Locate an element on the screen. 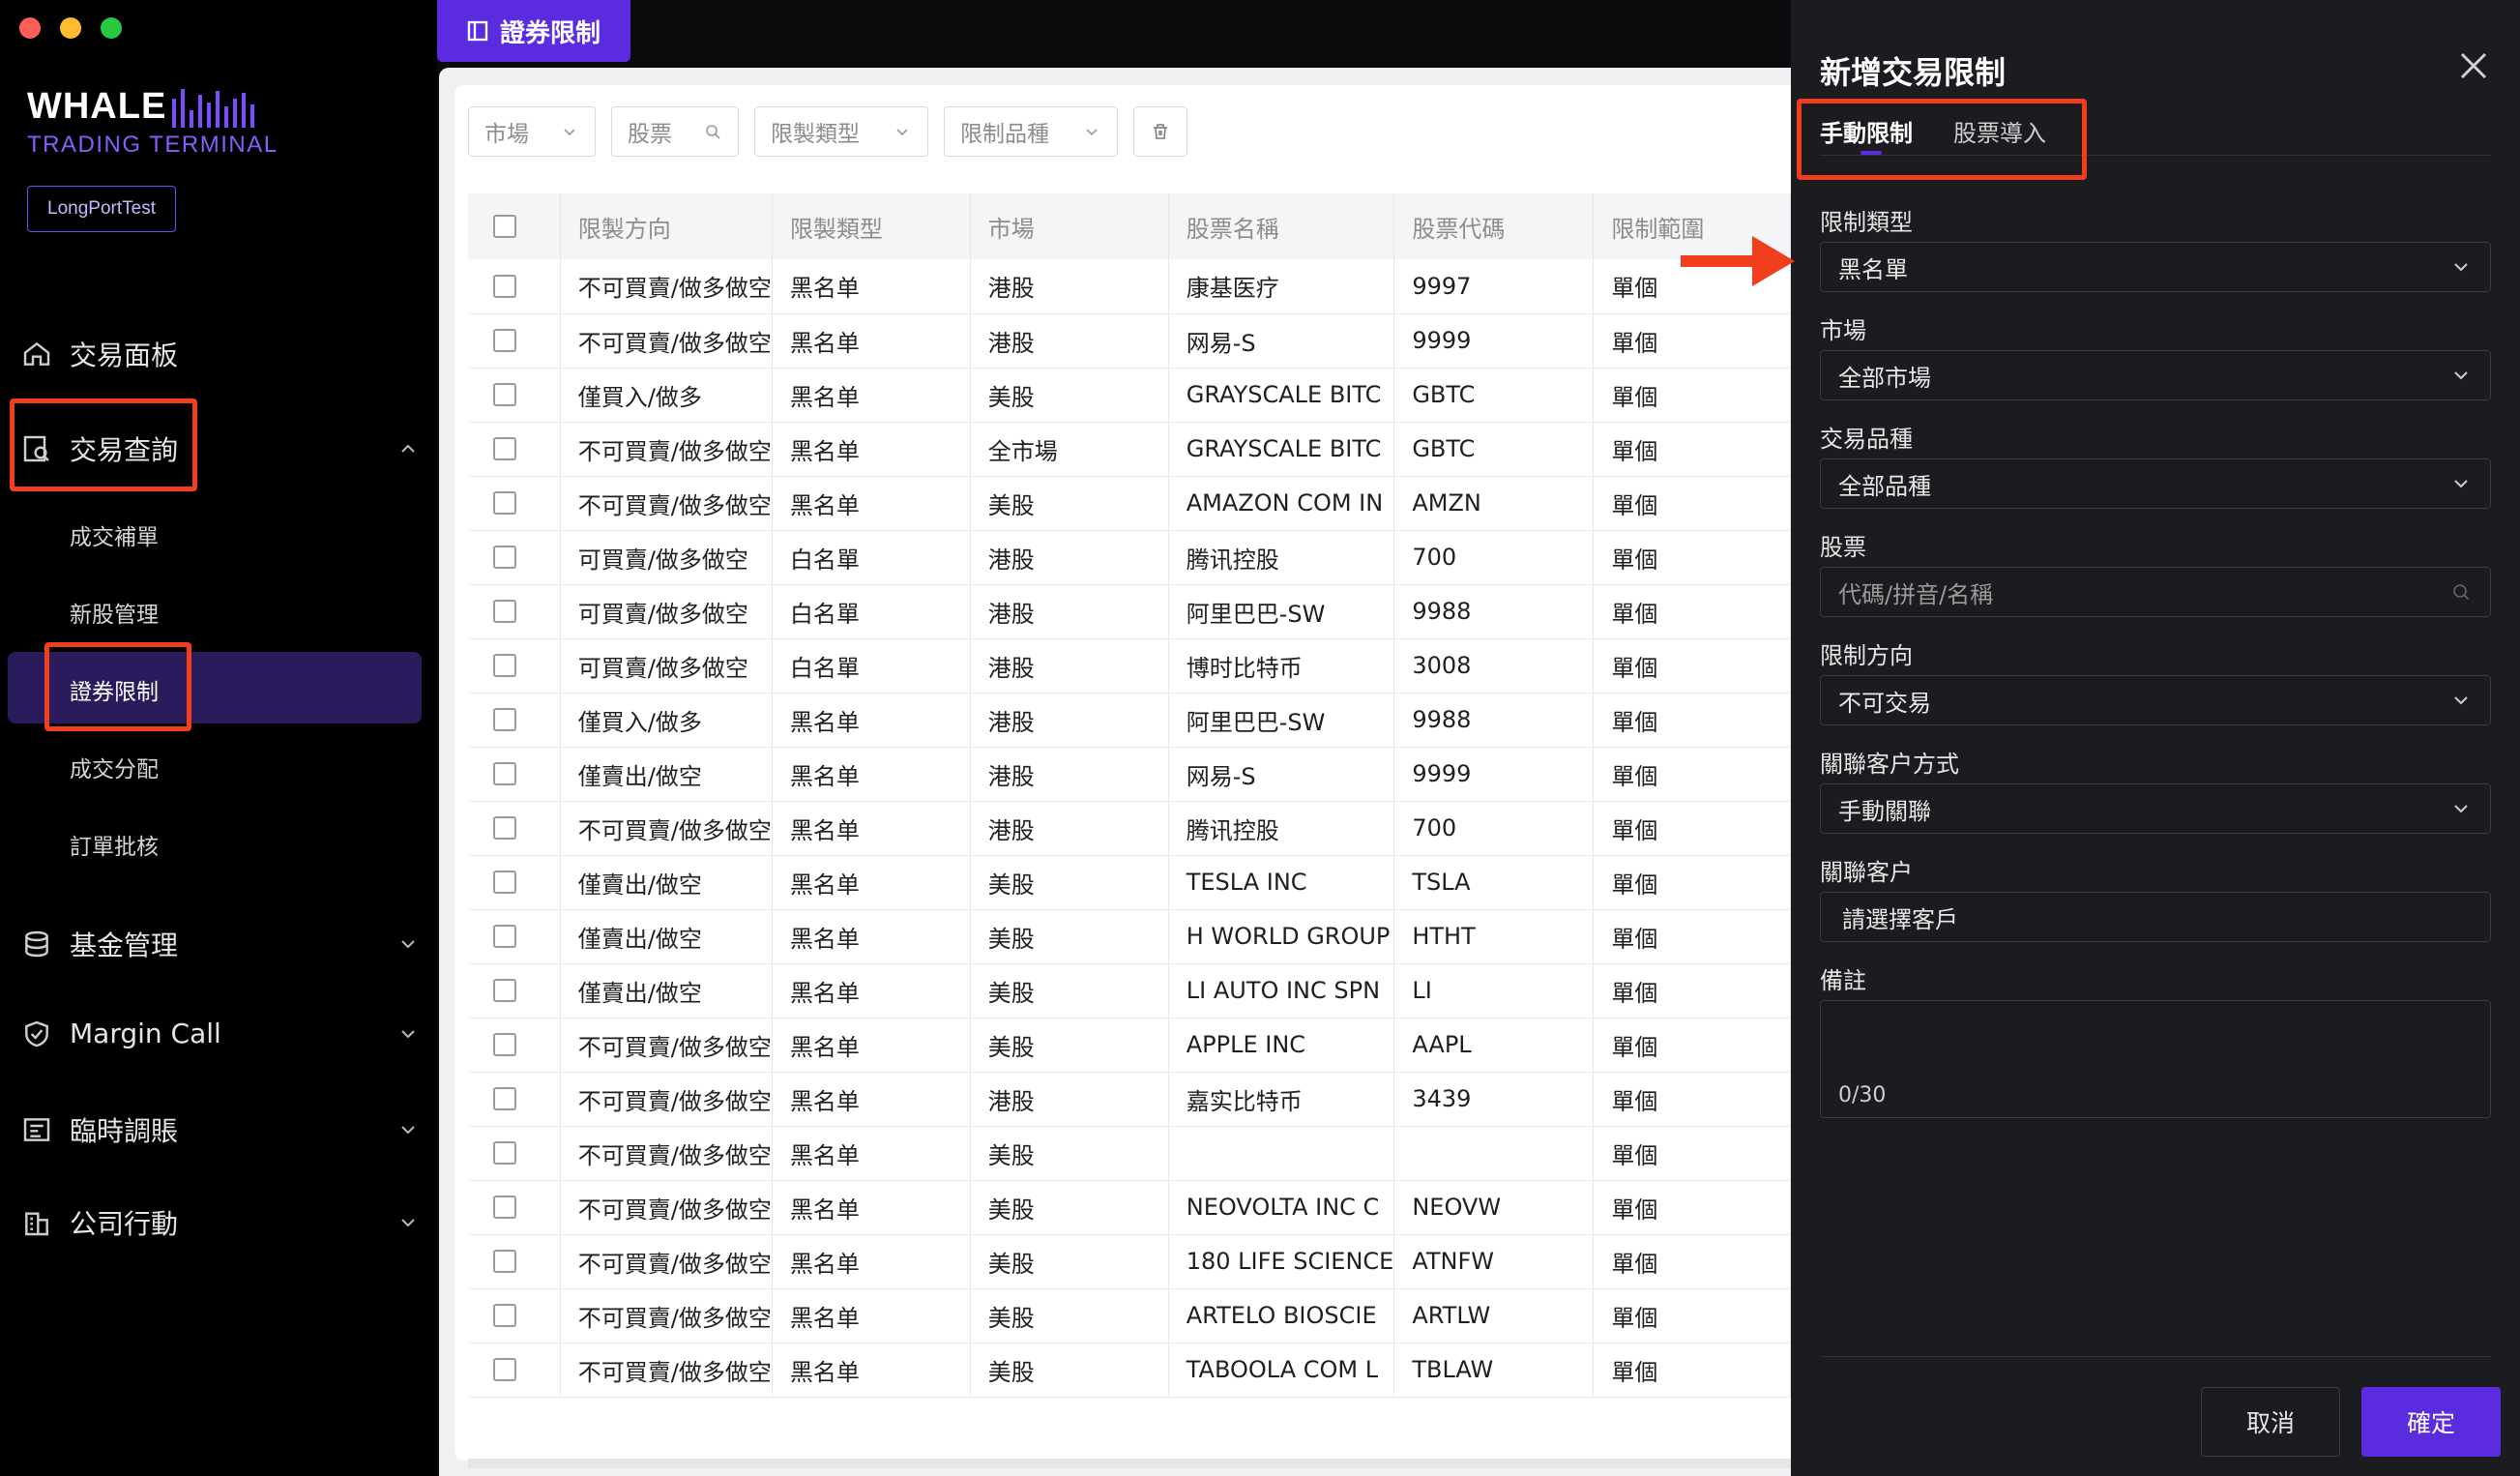  table-row: 不可買賣/做多做空 黑名单 美股 NEOVOLTA INC C NEOVW 單個 is located at coordinates (1129, 1207).